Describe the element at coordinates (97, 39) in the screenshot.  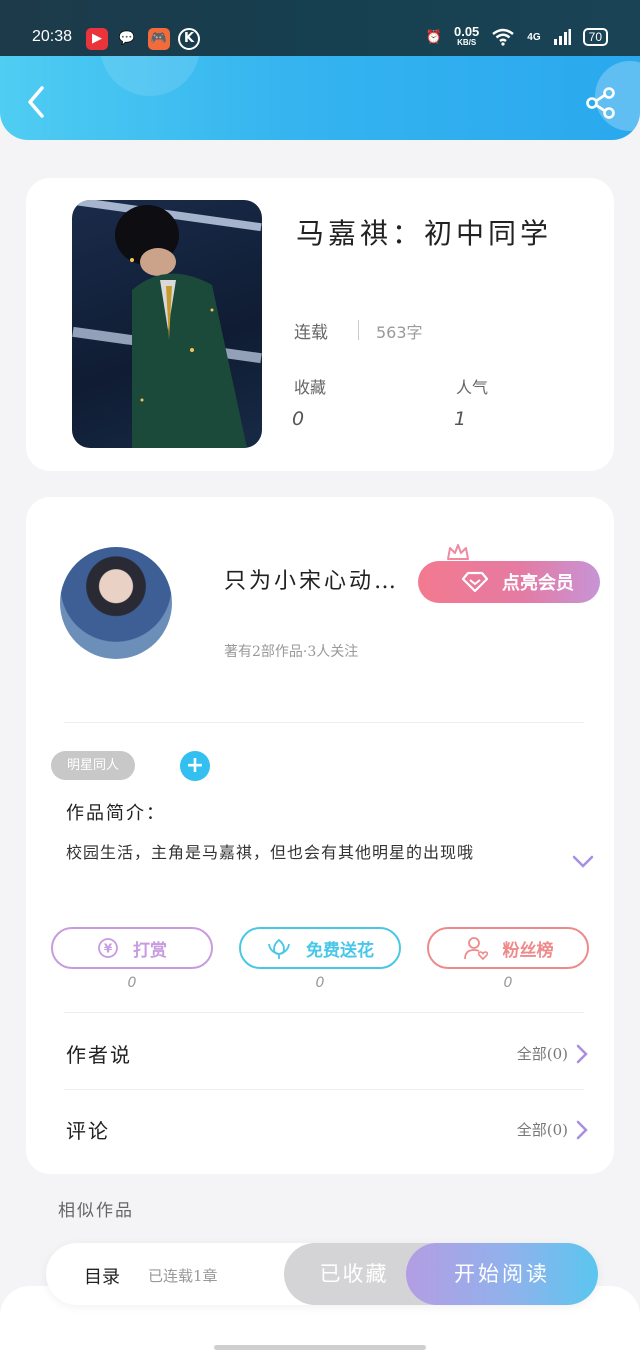
I see `video-app-icon: ▶` at that location.